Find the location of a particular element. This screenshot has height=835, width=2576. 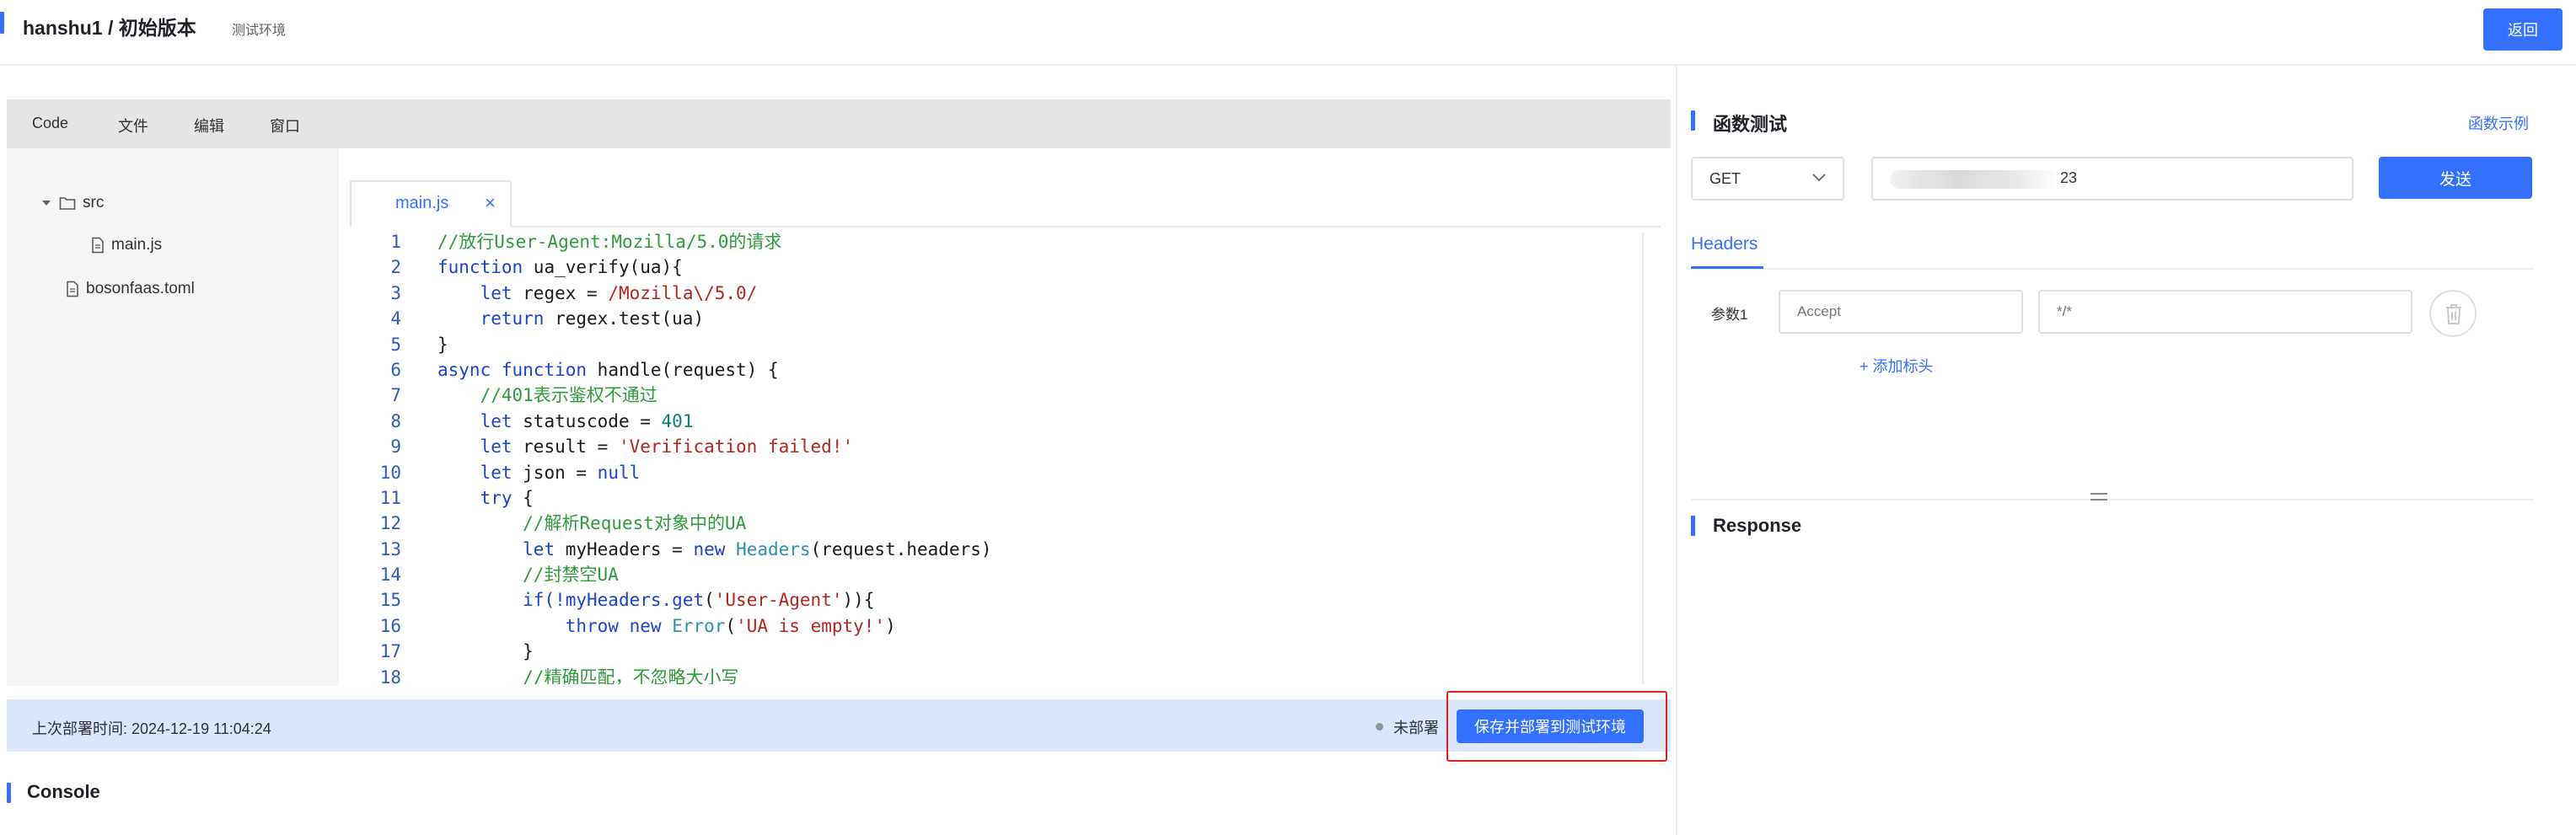

send-button: 发送 is located at coordinates (2455, 178).